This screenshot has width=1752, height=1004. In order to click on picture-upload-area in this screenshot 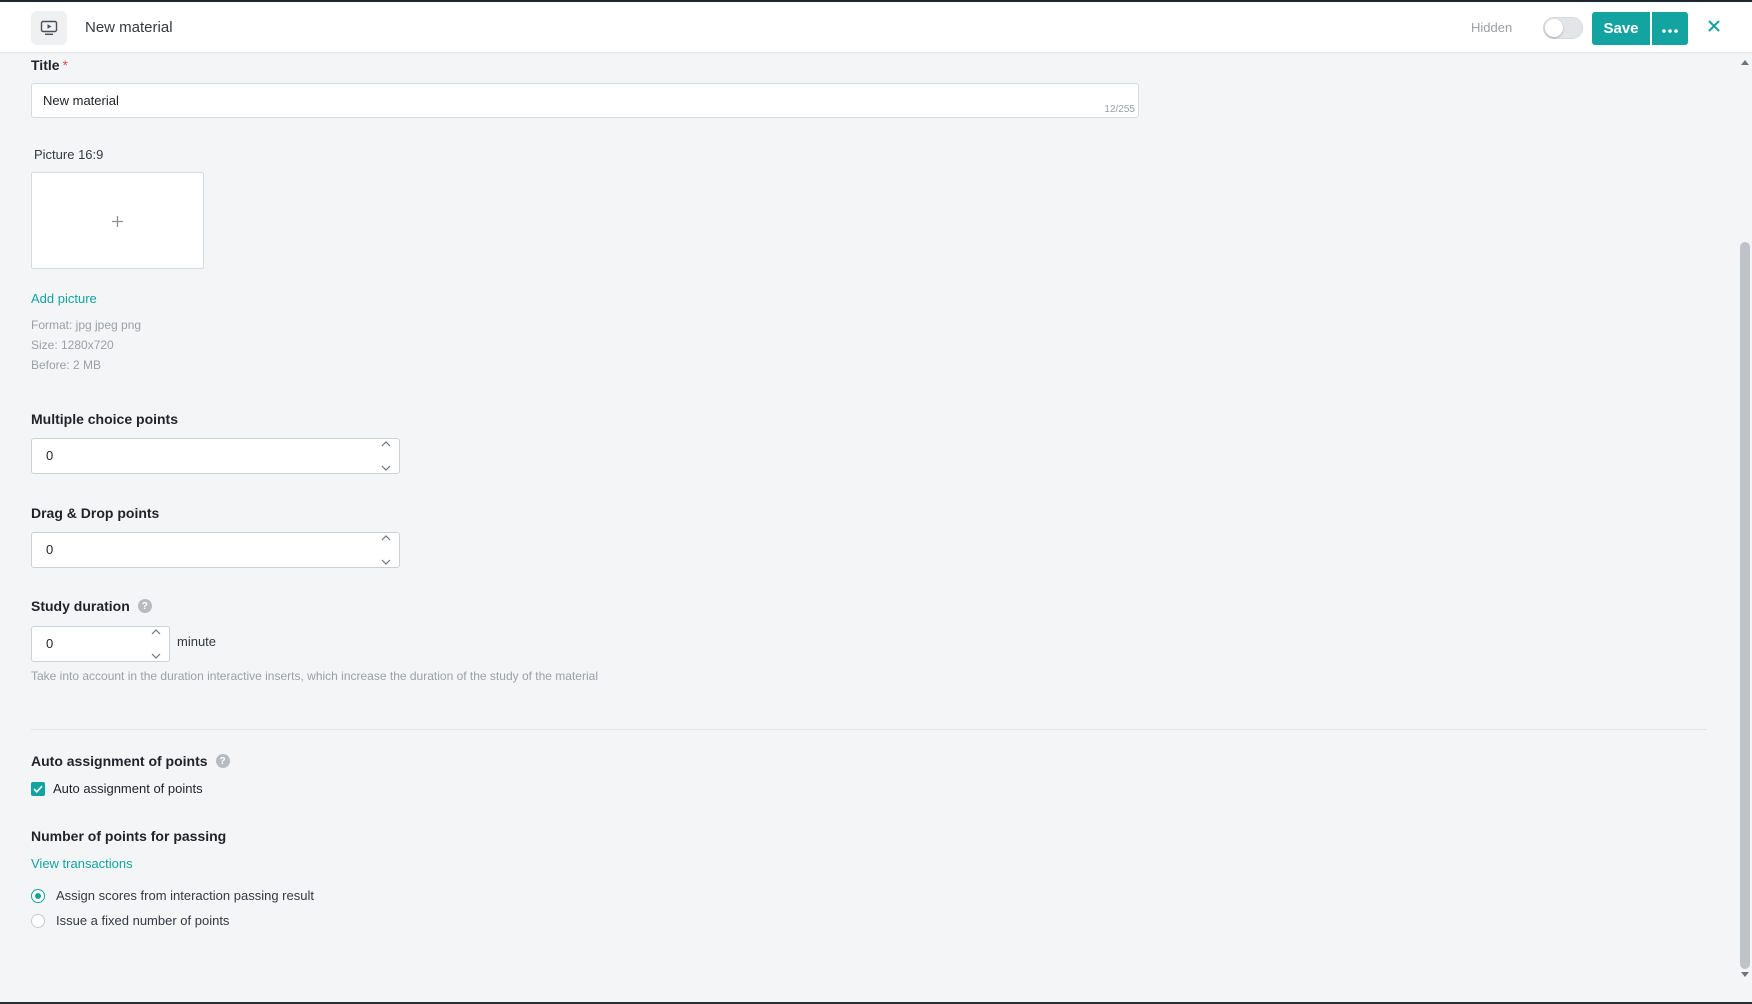, I will do `click(117, 220)`.